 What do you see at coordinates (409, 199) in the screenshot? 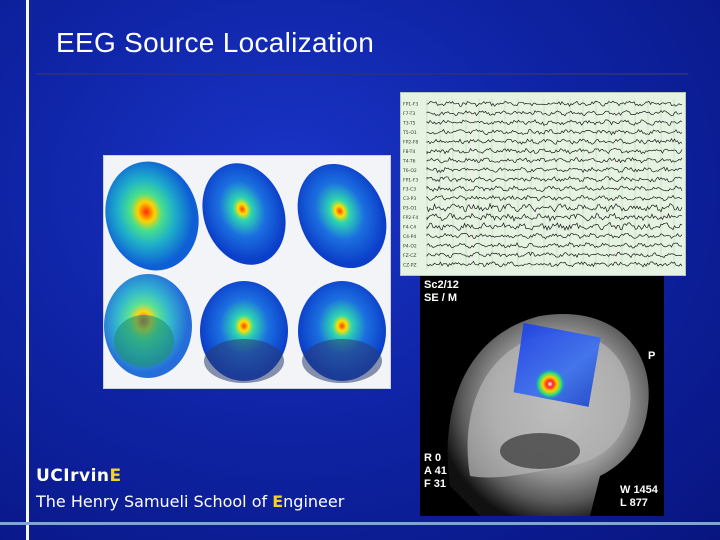
I see `eeg-channel-label: C3-P3` at bounding box center [409, 199].